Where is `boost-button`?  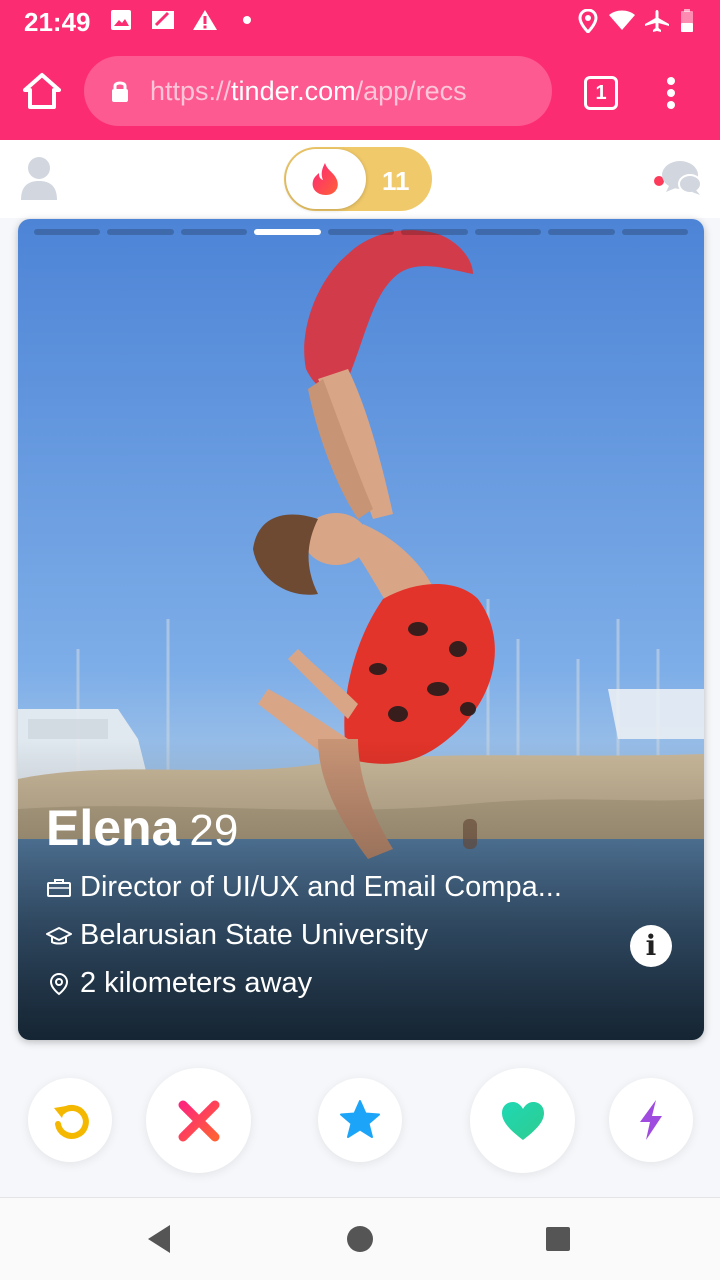
boost-button is located at coordinates (651, 1120).